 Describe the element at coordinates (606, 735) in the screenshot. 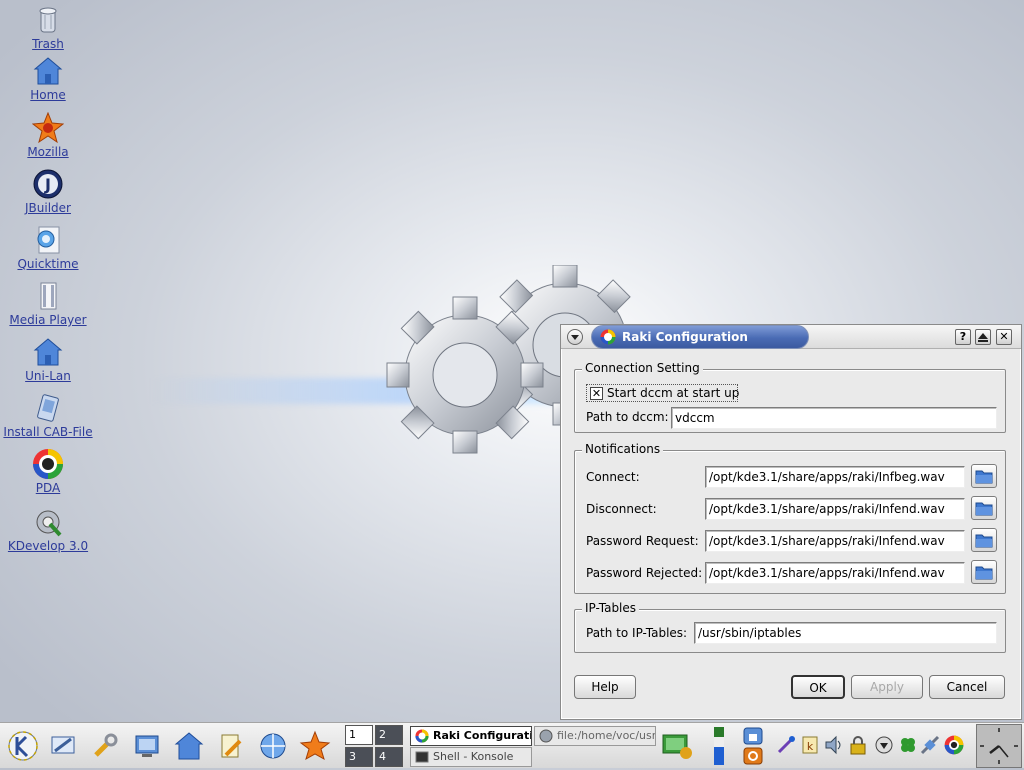

I see `task-label: file:/home/voc/usr/sc` at that location.